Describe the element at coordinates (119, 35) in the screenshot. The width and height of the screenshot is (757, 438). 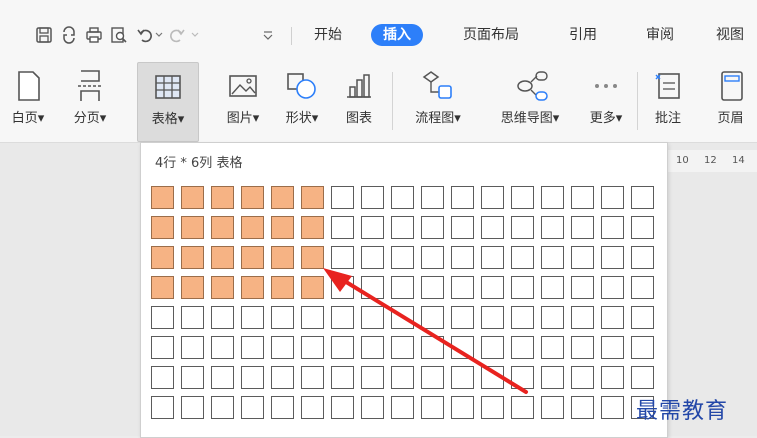
I see `print-preview-icon` at that location.